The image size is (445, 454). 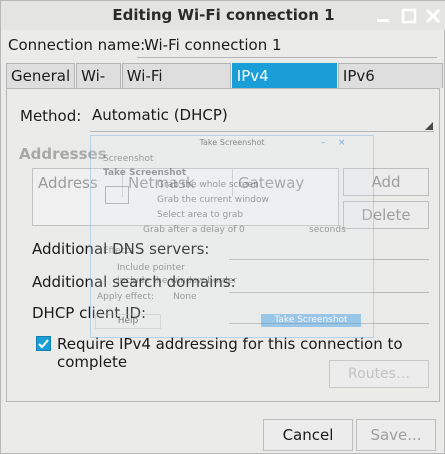 I want to click on overlay-minimize-icon: –, so click(x=323, y=143).